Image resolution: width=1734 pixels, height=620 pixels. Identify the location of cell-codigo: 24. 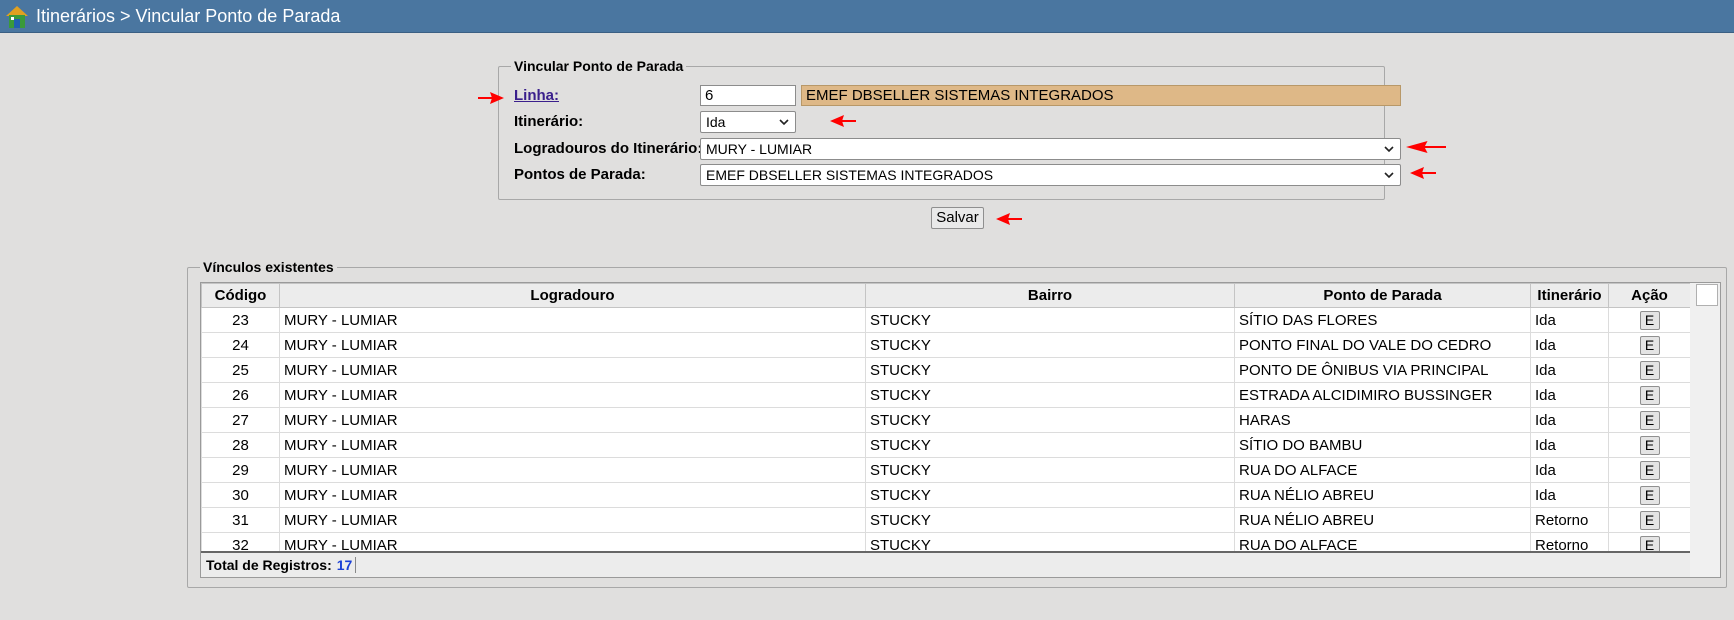
(240, 345).